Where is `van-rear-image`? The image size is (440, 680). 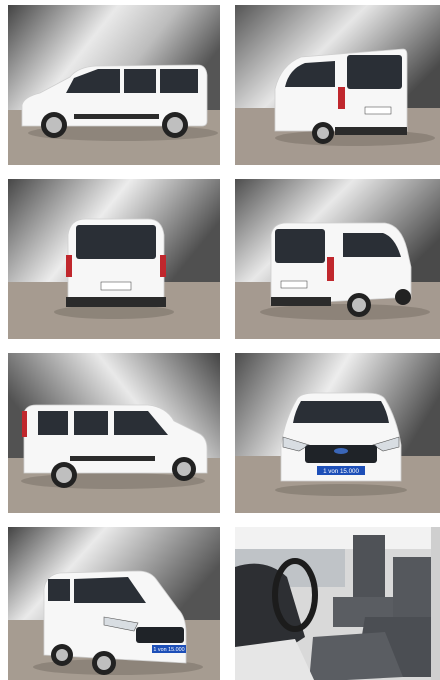 van-rear-image is located at coordinates (114, 259).